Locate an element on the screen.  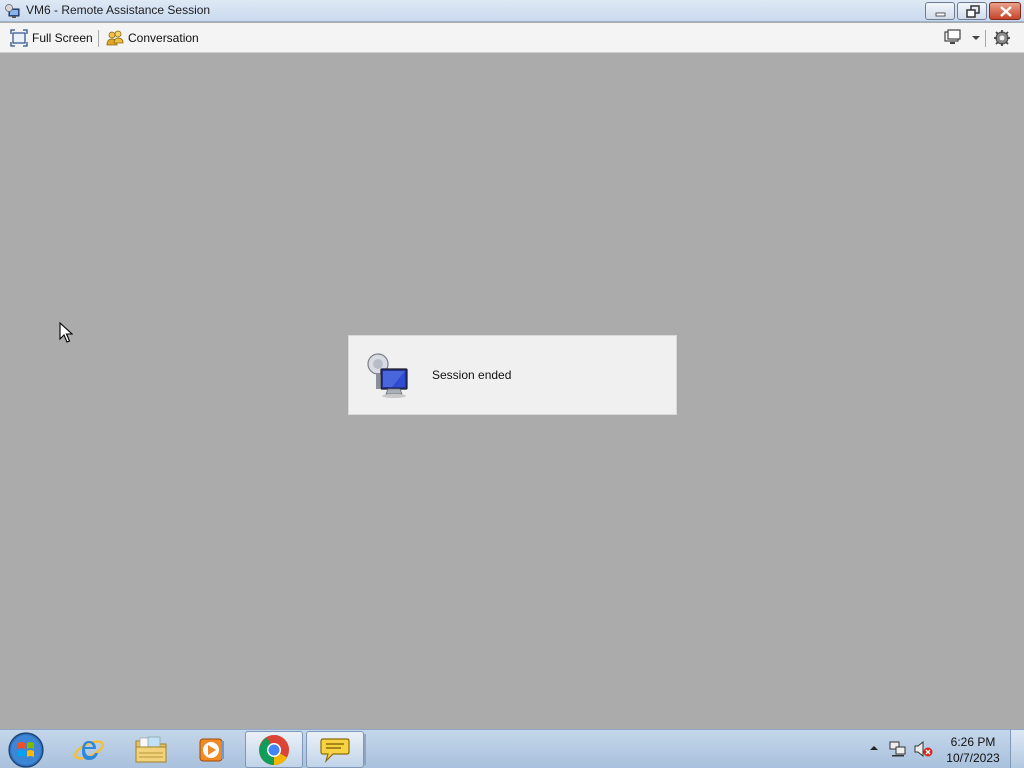
window-title: VM6 - Remote Assistance Session is located at coordinates (118, 10).